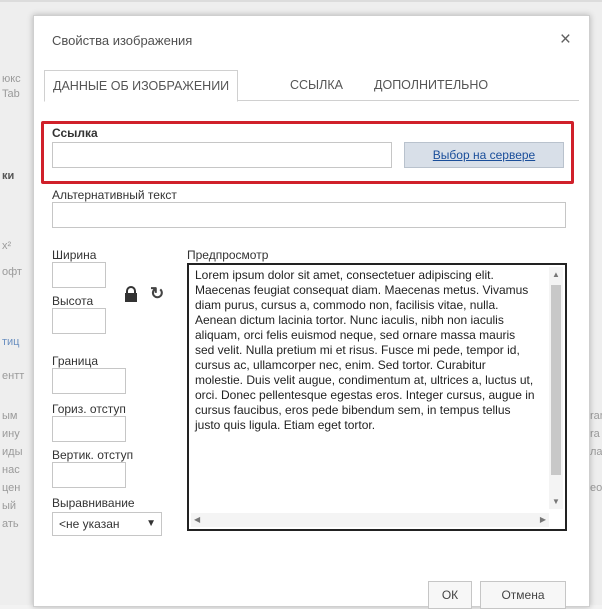  What do you see at coordinates (596, 488) in the screenshot?
I see `background-fragment: ео` at bounding box center [596, 488].